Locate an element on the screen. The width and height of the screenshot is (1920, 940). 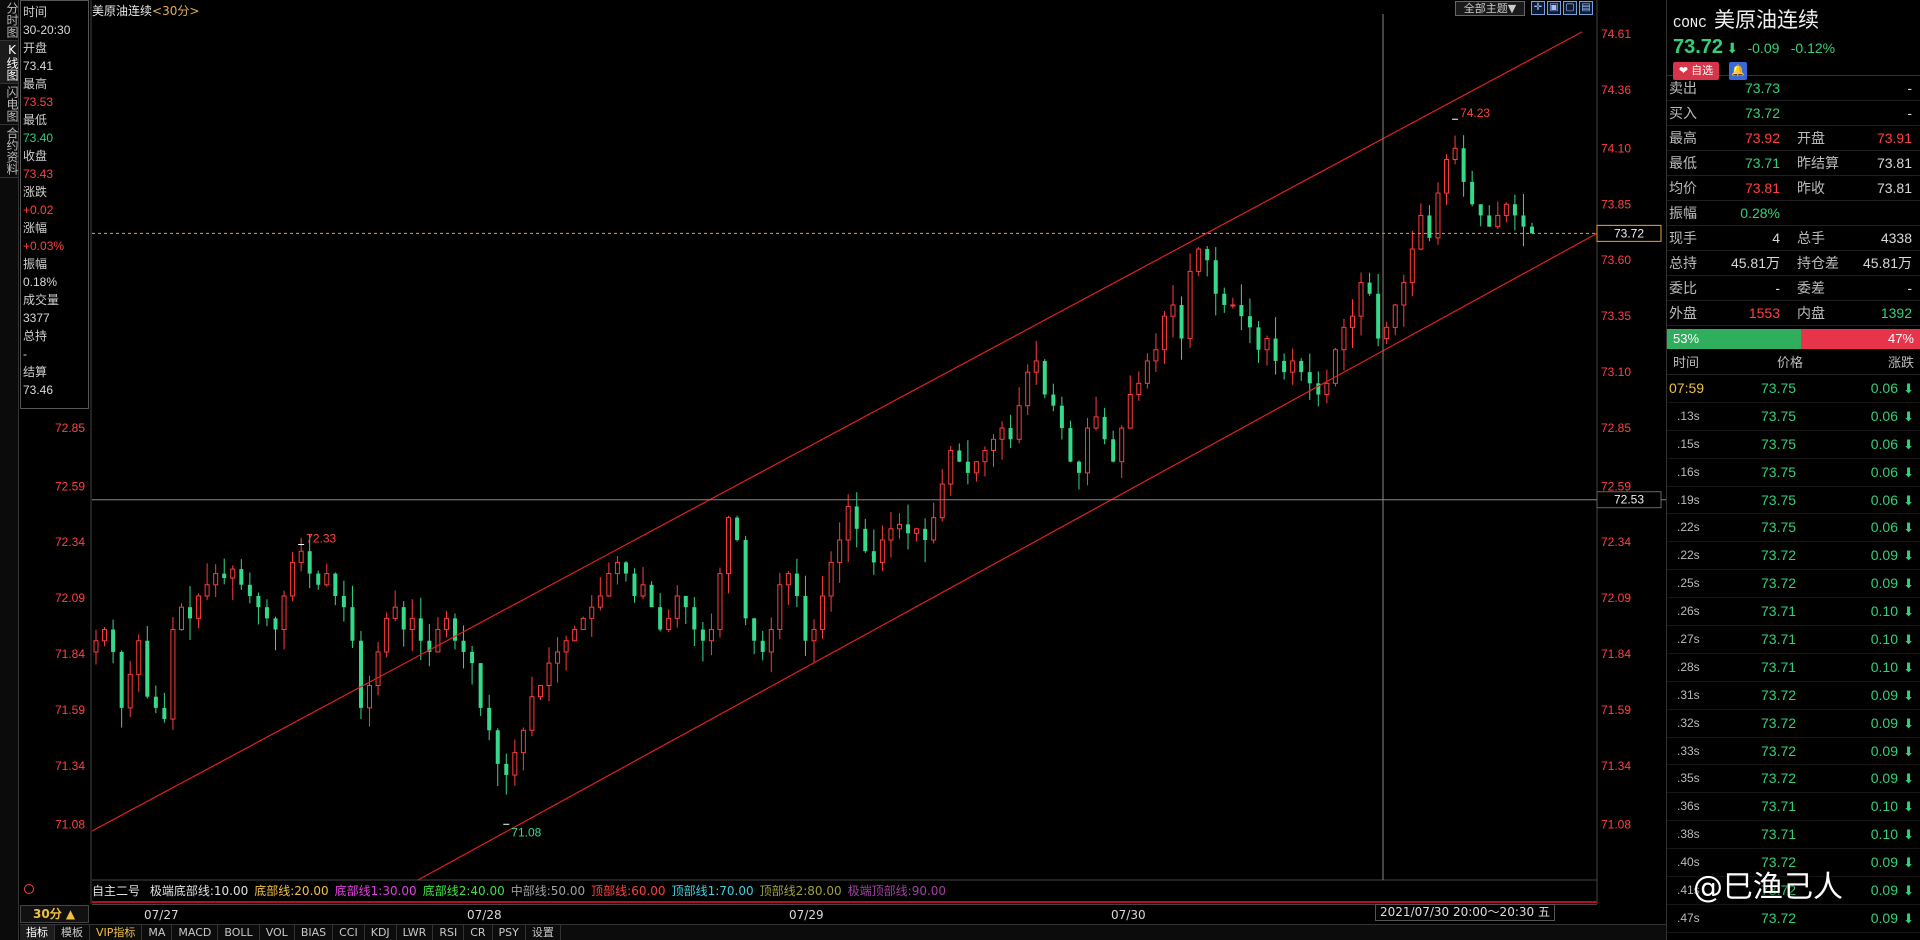
indicator-tab: KDJ is located at coordinates (381, 932).